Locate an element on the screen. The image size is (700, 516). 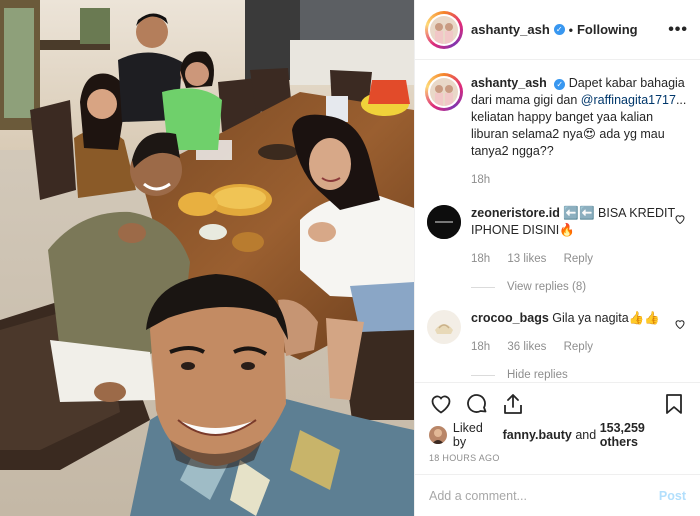
post-comment-button: Post is located at coordinates (672, 496).